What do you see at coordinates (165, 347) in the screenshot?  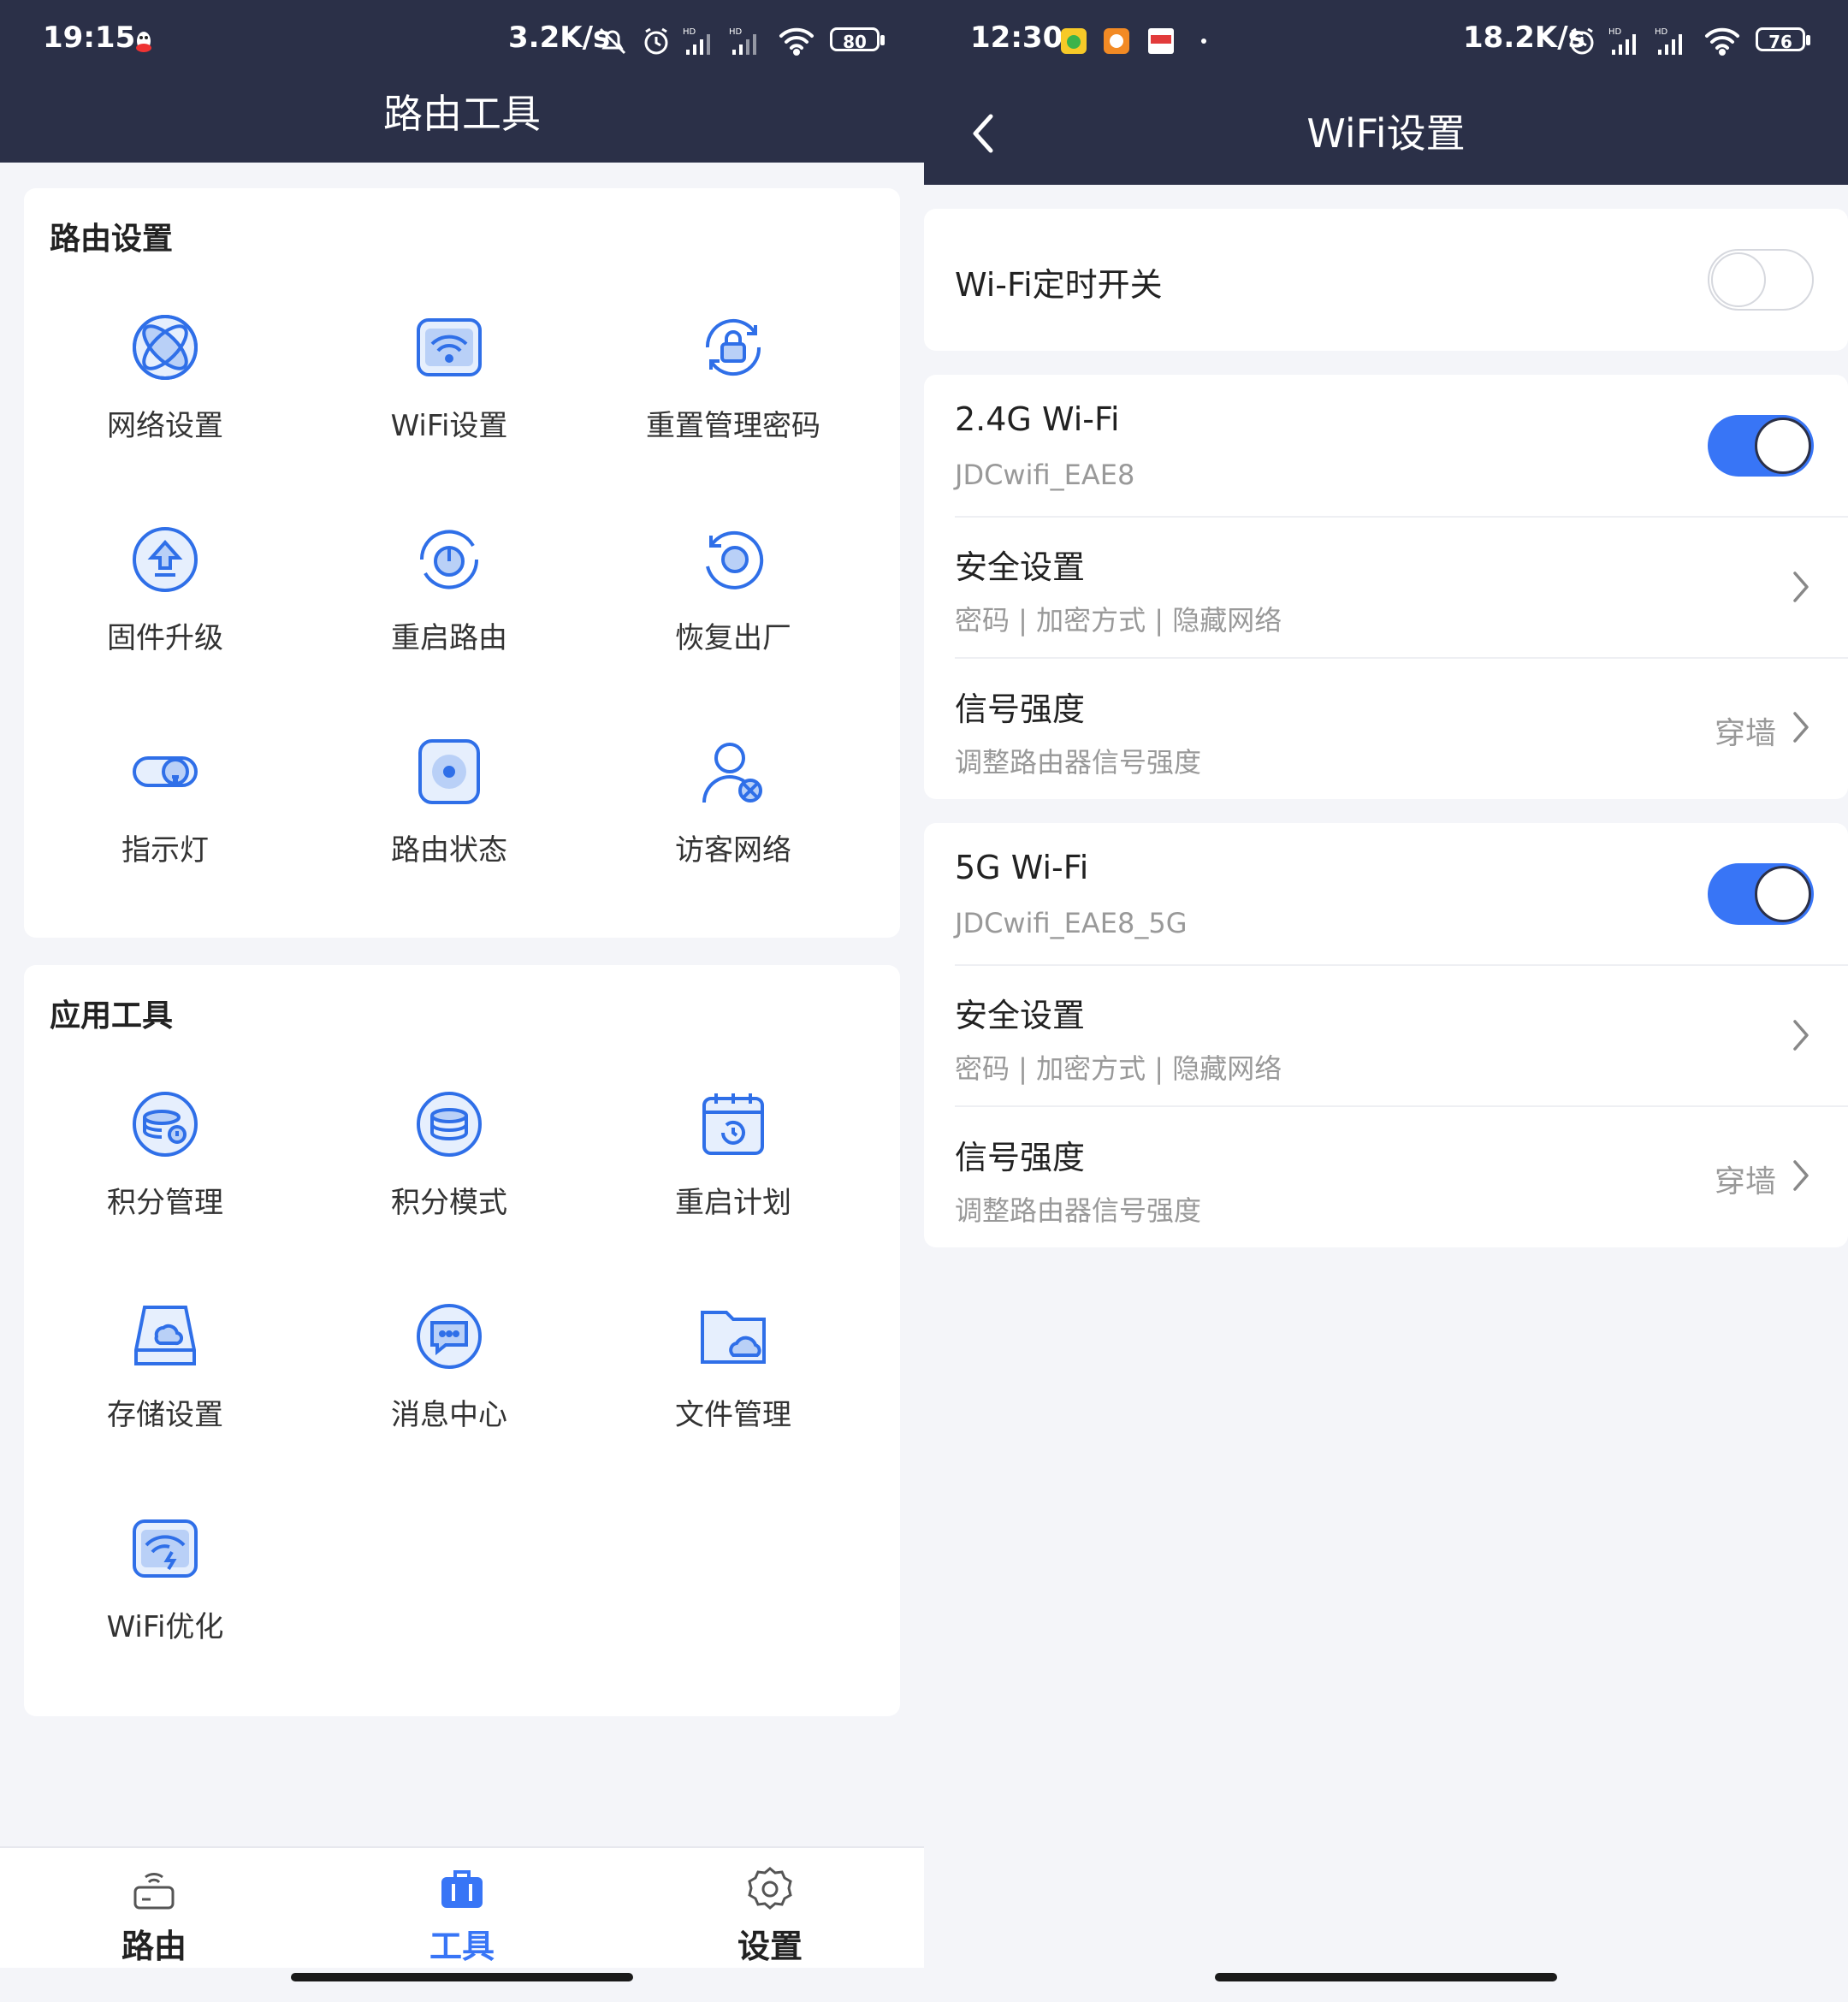 I see `globe-icon` at bounding box center [165, 347].